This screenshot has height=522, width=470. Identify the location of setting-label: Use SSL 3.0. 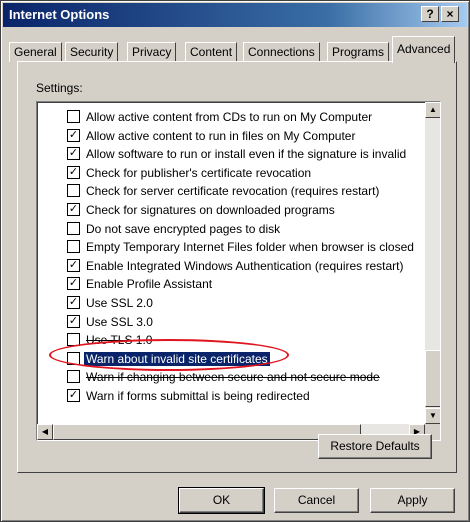
(119, 321).